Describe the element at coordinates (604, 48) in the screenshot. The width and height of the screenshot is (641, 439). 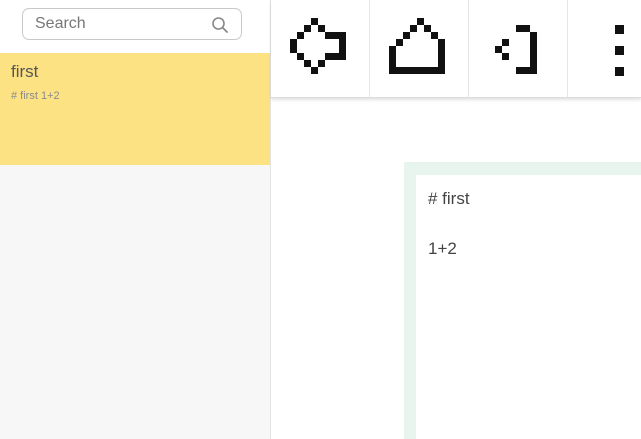
I see `more-button` at that location.